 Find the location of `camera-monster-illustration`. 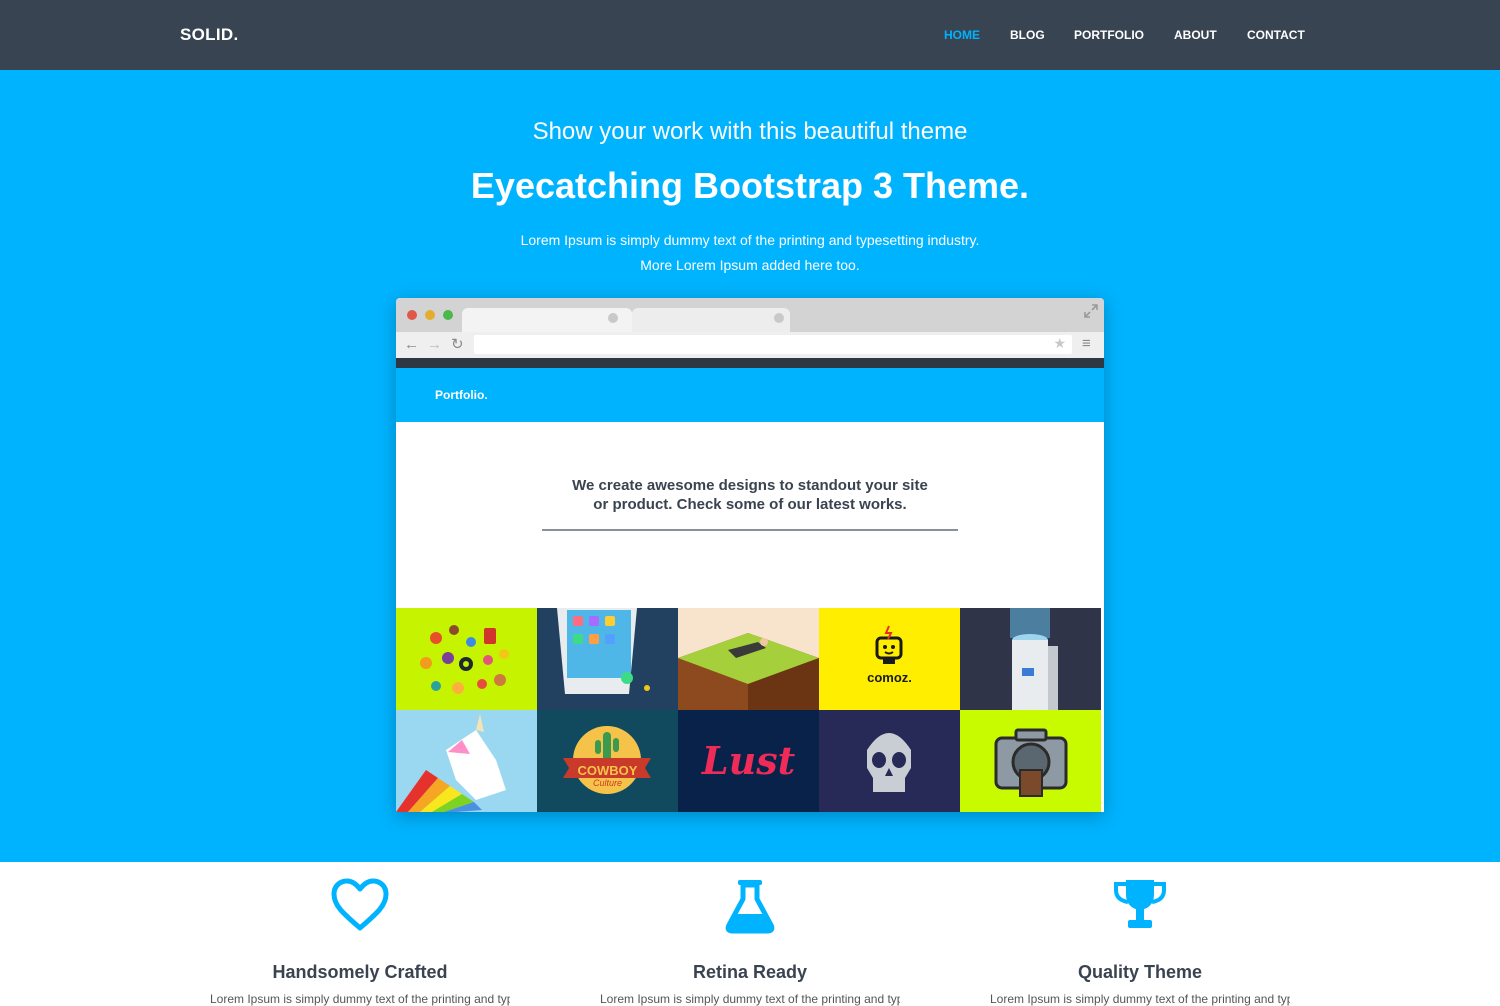

camera-monster-illustration is located at coordinates (1030, 761).